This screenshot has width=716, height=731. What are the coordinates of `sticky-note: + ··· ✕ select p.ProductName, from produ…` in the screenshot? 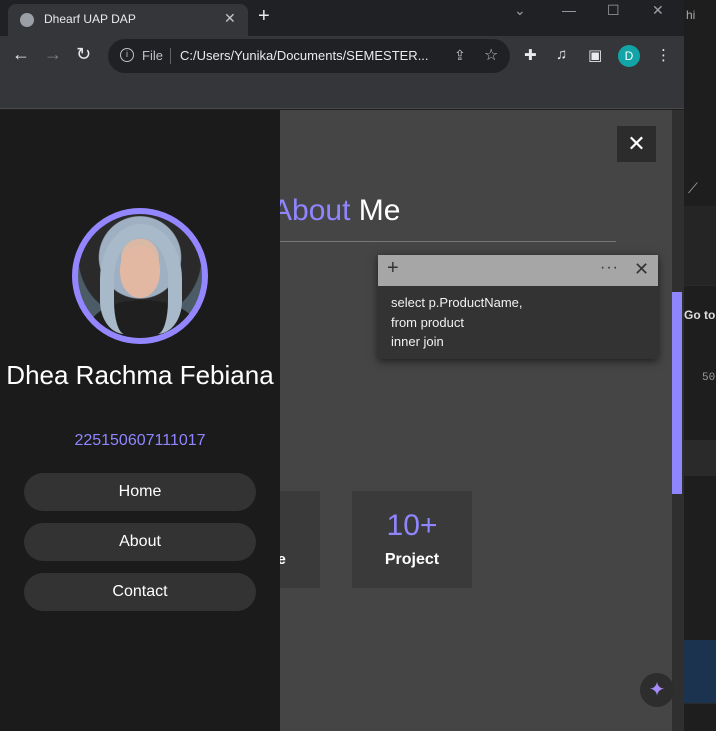 It's located at (518, 307).